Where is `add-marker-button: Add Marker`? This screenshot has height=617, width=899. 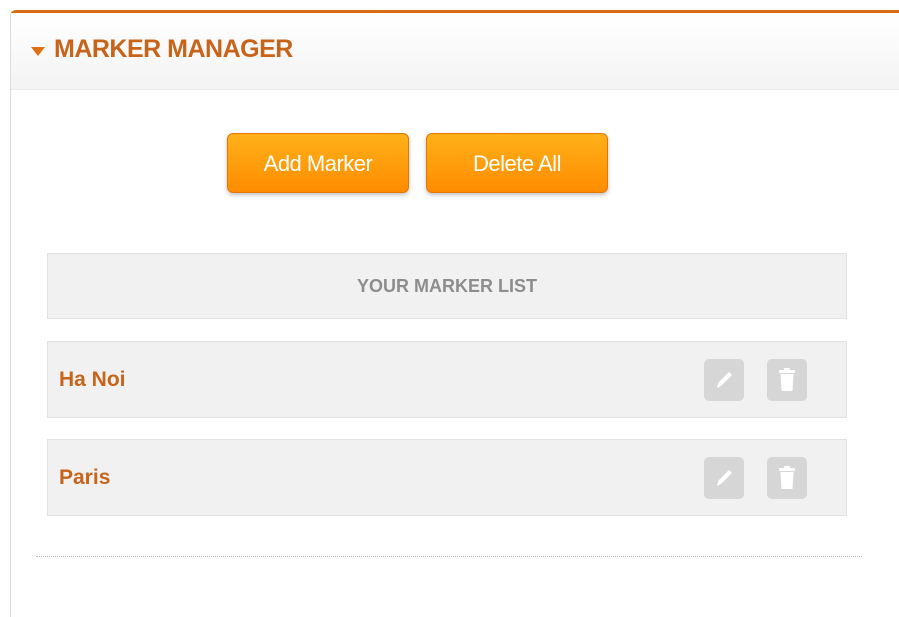 add-marker-button: Add Marker is located at coordinates (318, 163).